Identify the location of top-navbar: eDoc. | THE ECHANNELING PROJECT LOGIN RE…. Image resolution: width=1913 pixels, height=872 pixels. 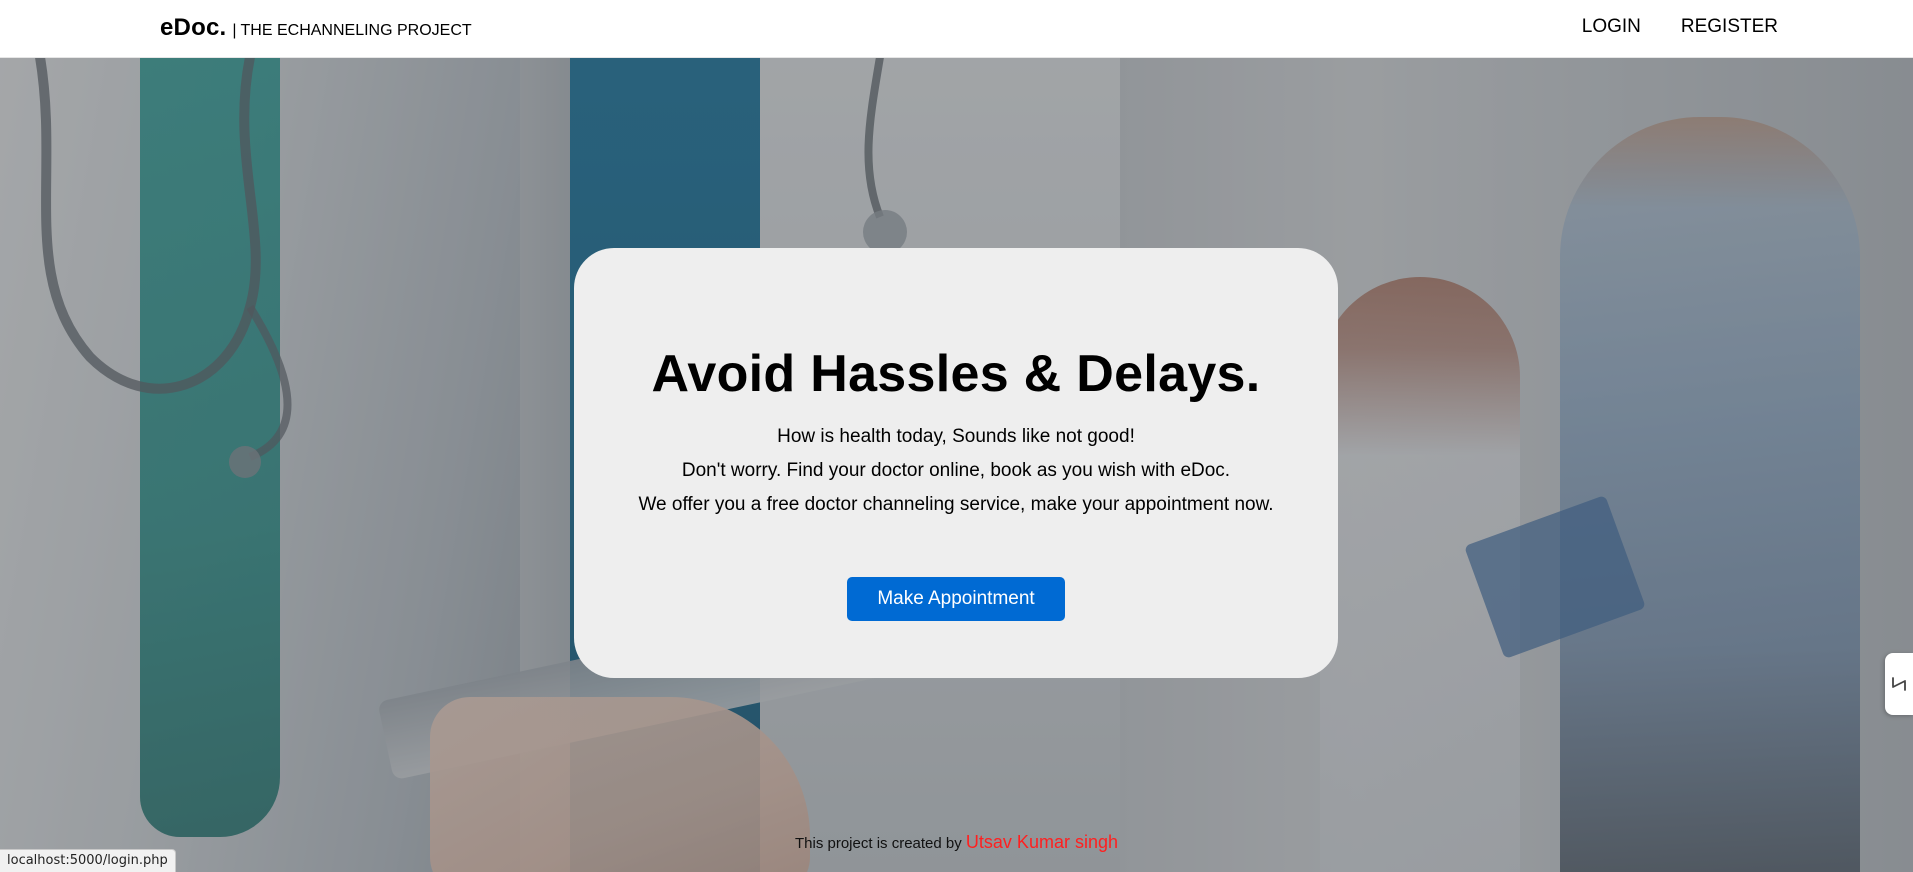
(956, 29).